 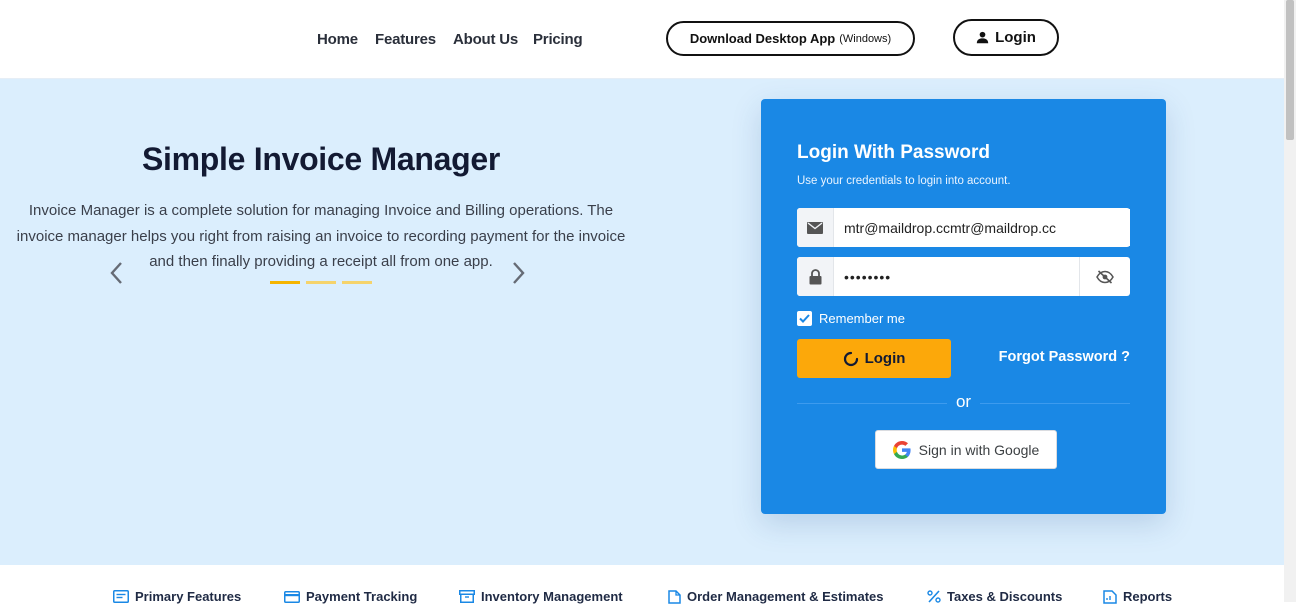 What do you see at coordinates (292, 596) in the screenshot?
I see `credit-card-icon` at bounding box center [292, 596].